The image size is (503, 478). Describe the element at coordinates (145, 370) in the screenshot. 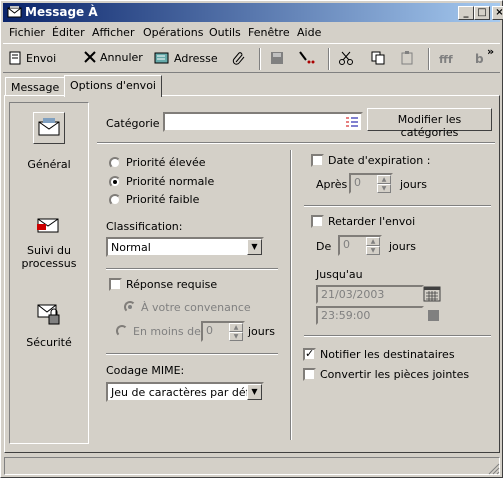

I see `mime-label: Codage MIME:` at that location.